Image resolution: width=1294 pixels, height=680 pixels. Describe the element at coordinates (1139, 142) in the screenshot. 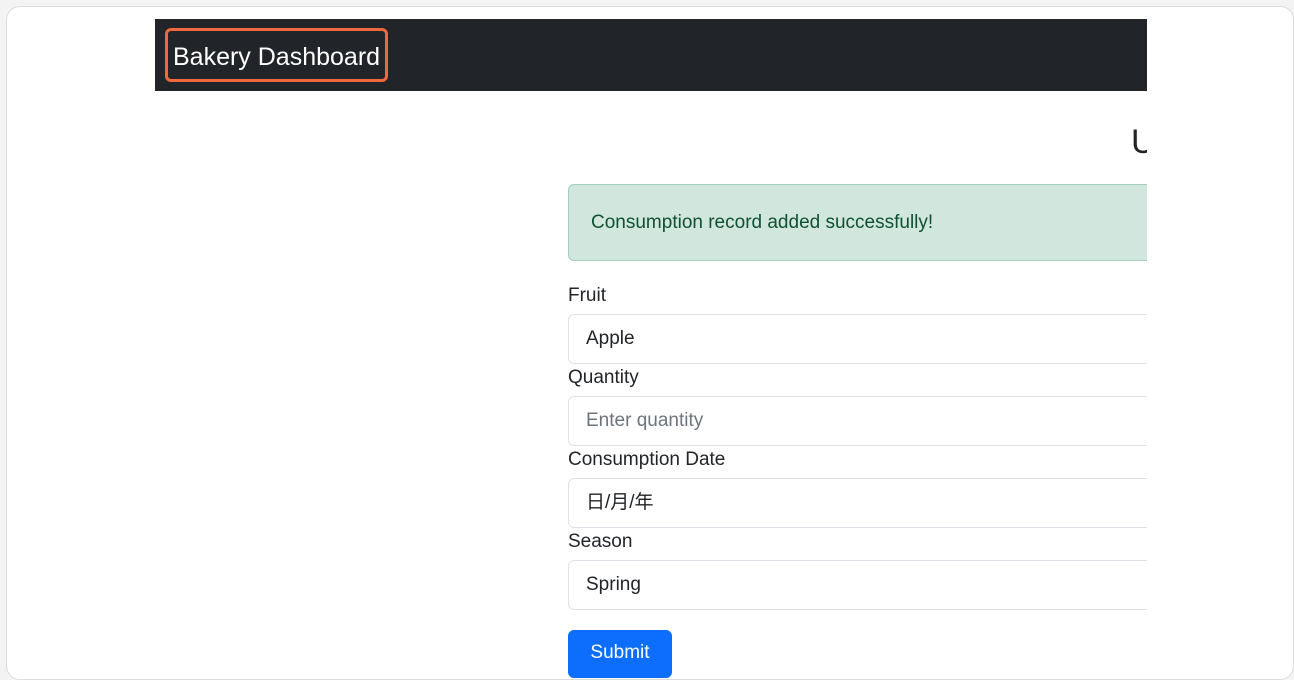

I see `page-title: U` at that location.